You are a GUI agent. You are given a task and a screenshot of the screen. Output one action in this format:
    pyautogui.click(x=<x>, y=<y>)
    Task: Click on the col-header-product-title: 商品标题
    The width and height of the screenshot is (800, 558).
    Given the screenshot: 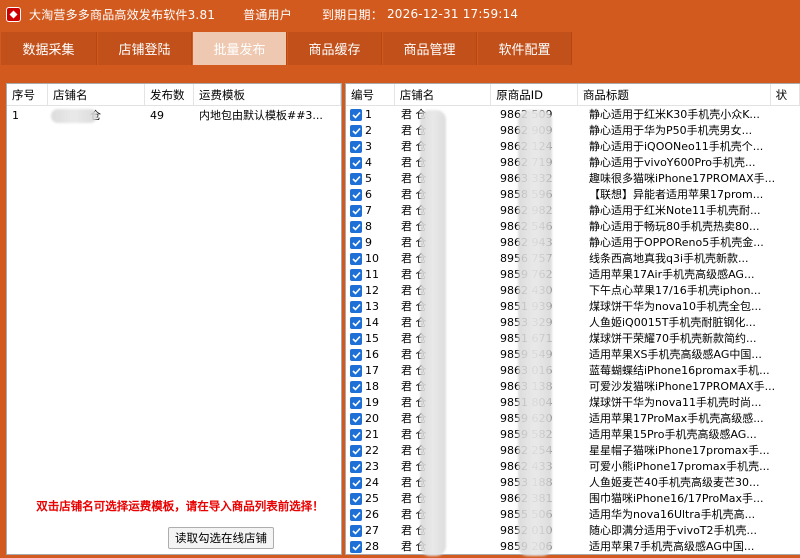 What is the action you would take?
    pyautogui.click(x=674, y=94)
    